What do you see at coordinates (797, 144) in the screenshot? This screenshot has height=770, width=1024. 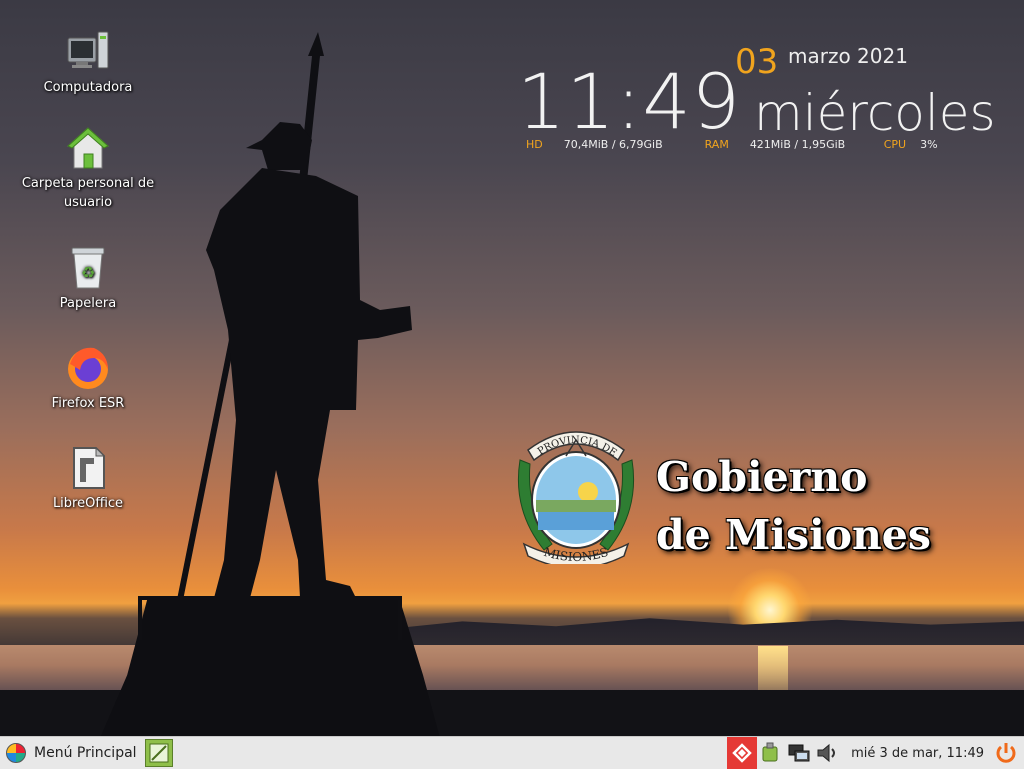 I see `ram-value: 421MiB / 1,95GiB` at bounding box center [797, 144].